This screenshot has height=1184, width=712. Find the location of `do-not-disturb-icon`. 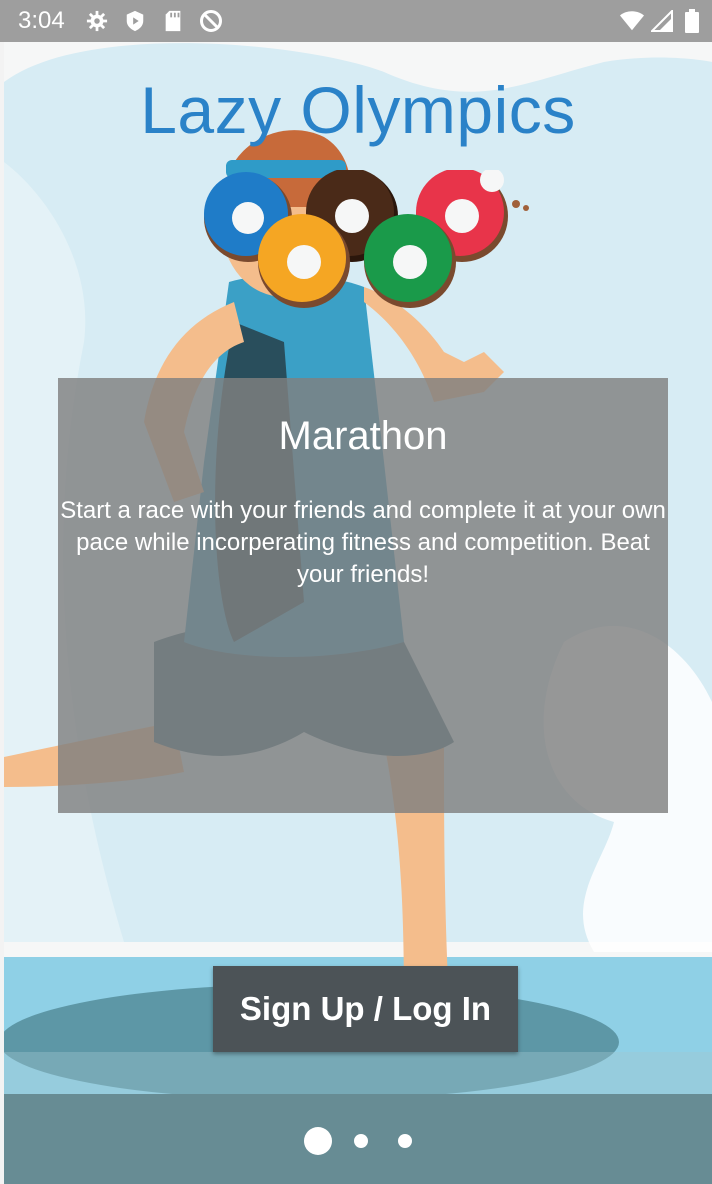

do-not-disturb-icon is located at coordinates (211, 21).